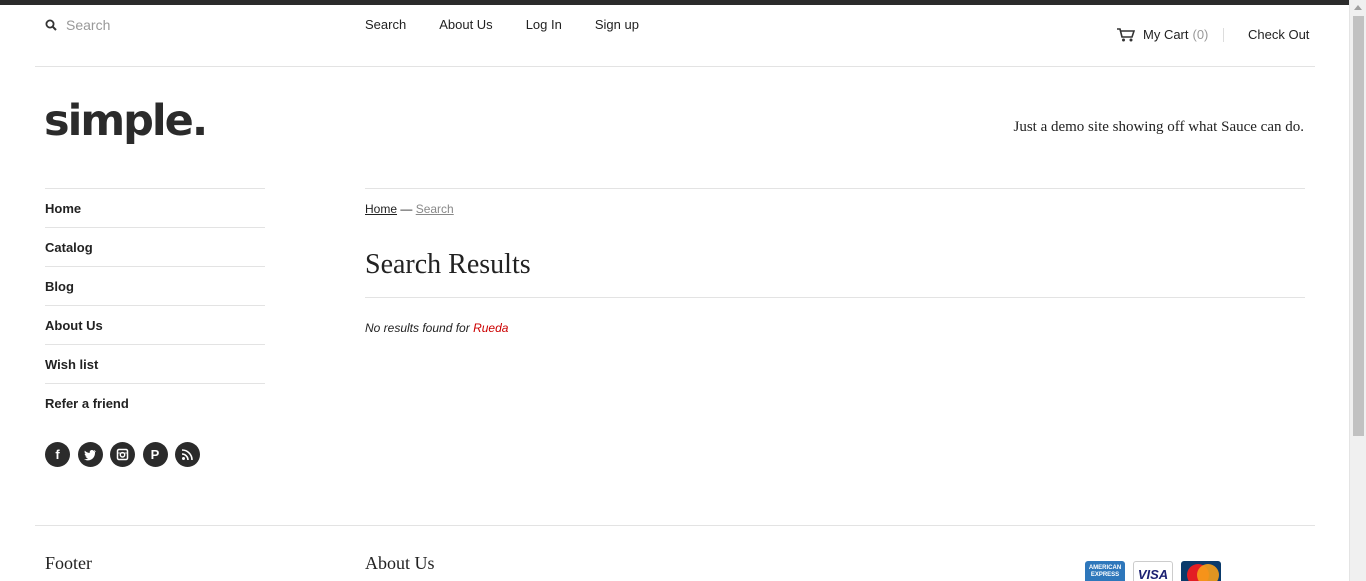 This screenshot has height=581, width=1366. What do you see at coordinates (1166, 34) in the screenshot?
I see `cart-label: My Cart` at bounding box center [1166, 34].